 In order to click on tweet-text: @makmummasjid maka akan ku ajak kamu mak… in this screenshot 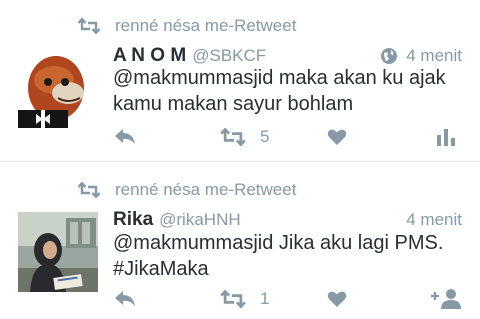, I will do `click(279, 91)`.